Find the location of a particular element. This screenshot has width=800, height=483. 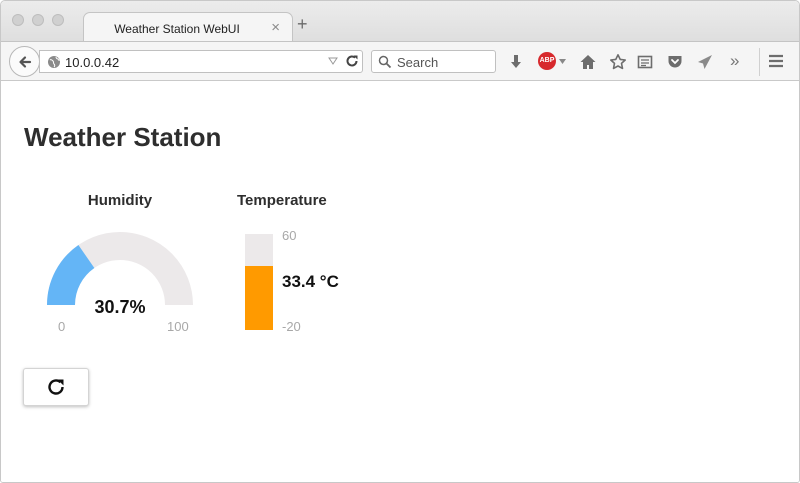

search-icon is located at coordinates (385, 62).